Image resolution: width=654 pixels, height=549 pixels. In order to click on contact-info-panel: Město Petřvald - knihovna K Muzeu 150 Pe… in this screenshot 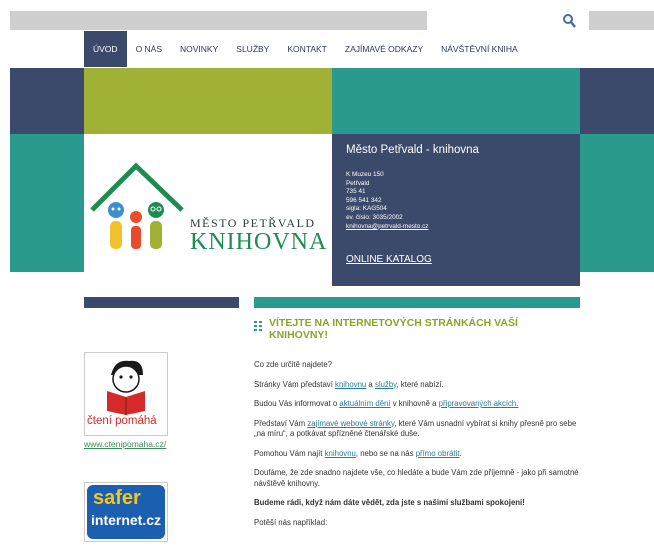, I will do `click(456, 210)`.